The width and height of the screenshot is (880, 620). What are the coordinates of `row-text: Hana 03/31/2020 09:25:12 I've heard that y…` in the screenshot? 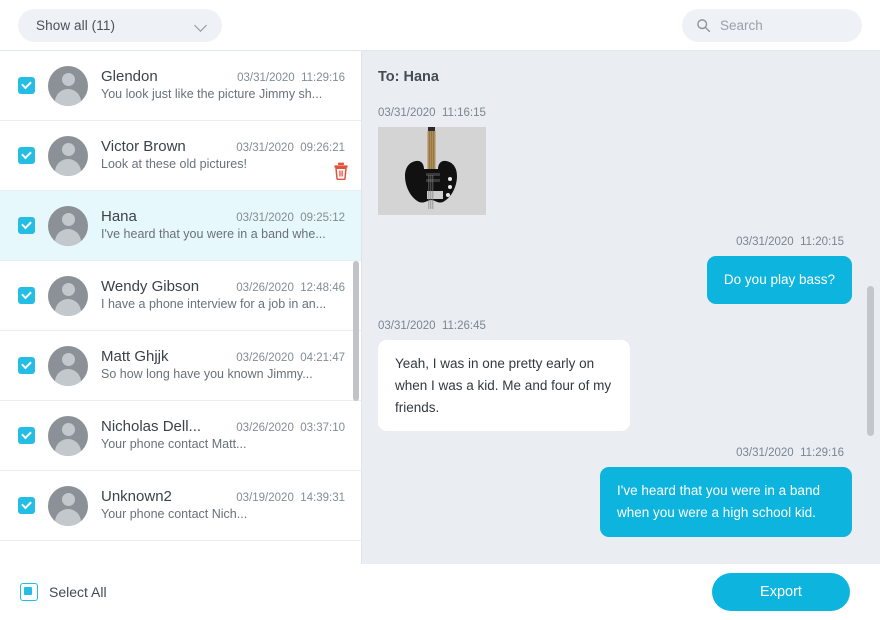 It's located at (224, 225).